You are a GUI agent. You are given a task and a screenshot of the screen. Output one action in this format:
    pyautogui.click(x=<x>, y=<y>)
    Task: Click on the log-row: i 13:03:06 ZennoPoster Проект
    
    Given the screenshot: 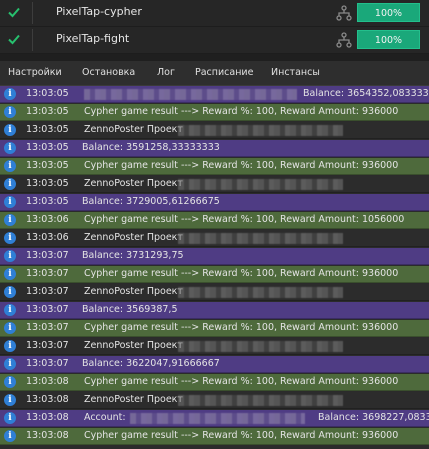 What is the action you would take?
    pyautogui.click(x=214, y=238)
    